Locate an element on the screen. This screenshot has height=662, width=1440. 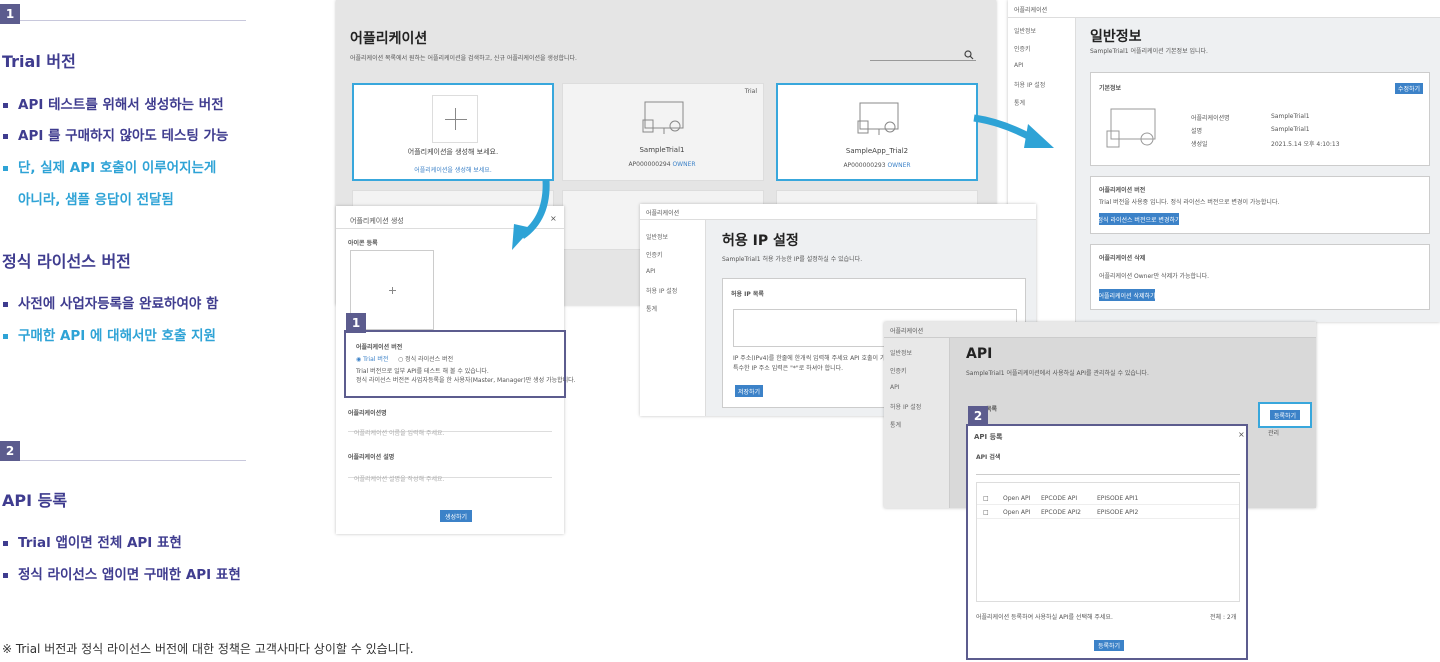
app-id: AP000000294 OWNER is located at coordinates (662, 164).